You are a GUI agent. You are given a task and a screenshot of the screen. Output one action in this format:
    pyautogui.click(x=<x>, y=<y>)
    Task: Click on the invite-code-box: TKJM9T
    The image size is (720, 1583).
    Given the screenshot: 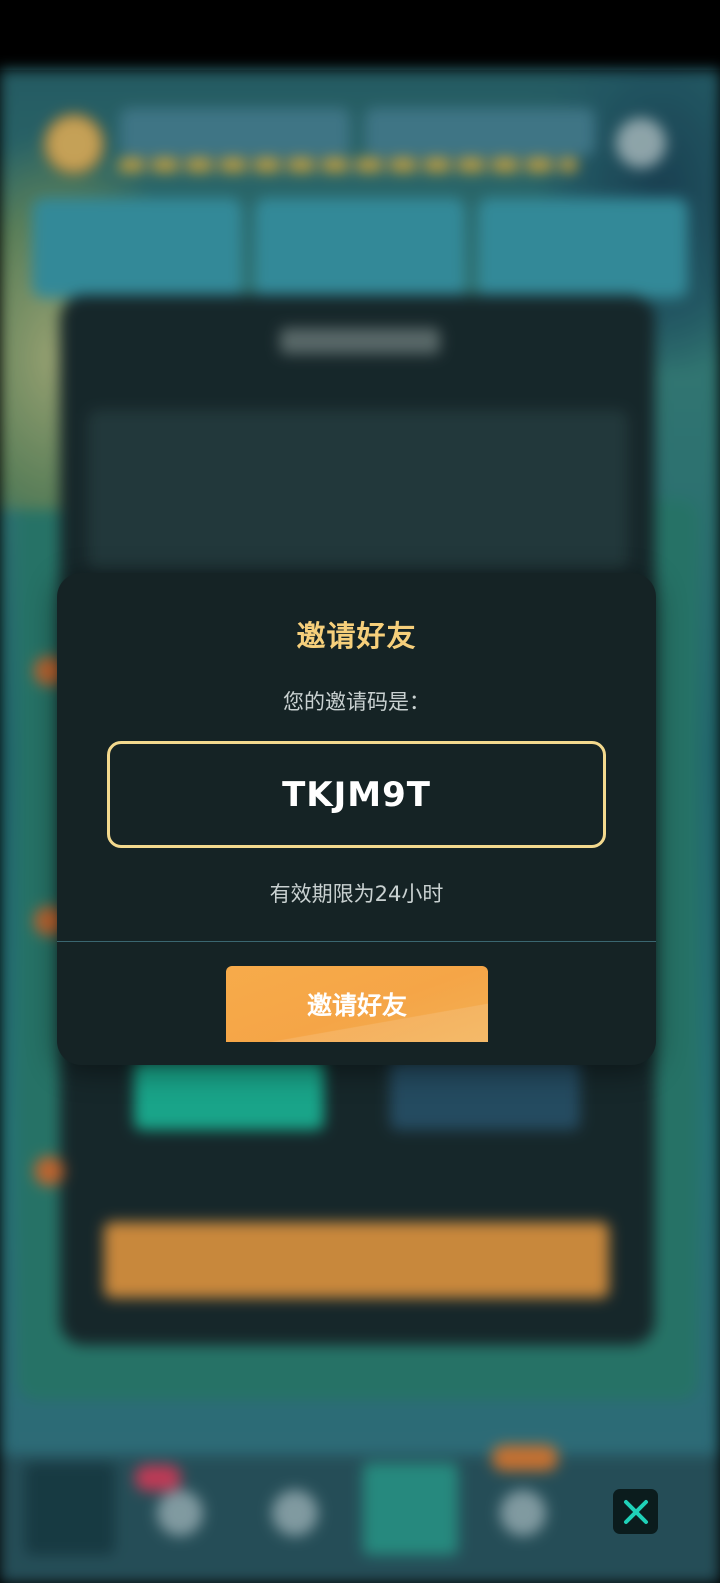 What is the action you would take?
    pyautogui.click(x=356, y=794)
    